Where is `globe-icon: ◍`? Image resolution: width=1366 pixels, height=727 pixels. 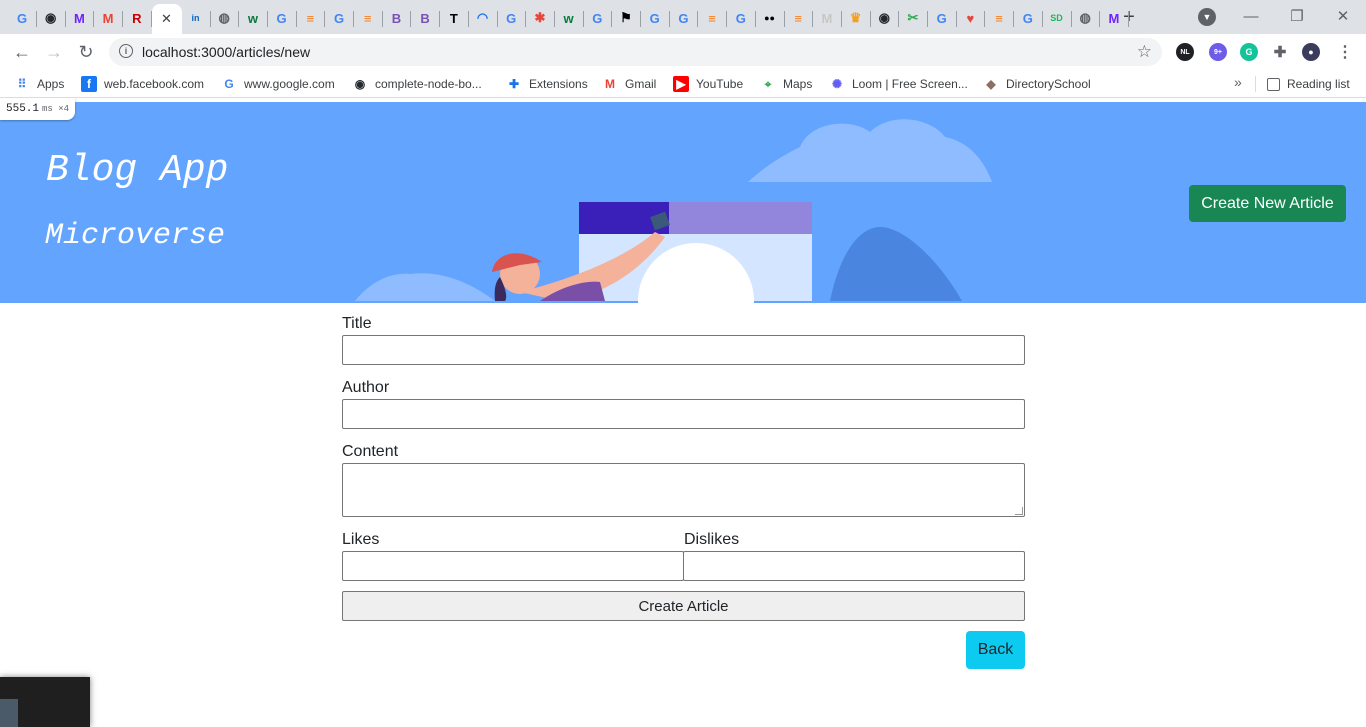 globe-icon: ◍ is located at coordinates (1085, 17).